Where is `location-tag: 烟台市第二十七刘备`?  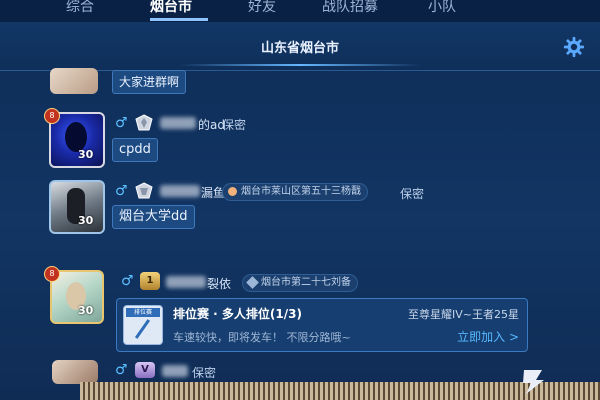
location-tag: 烟台市第二十七刘备 is located at coordinates (300, 283).